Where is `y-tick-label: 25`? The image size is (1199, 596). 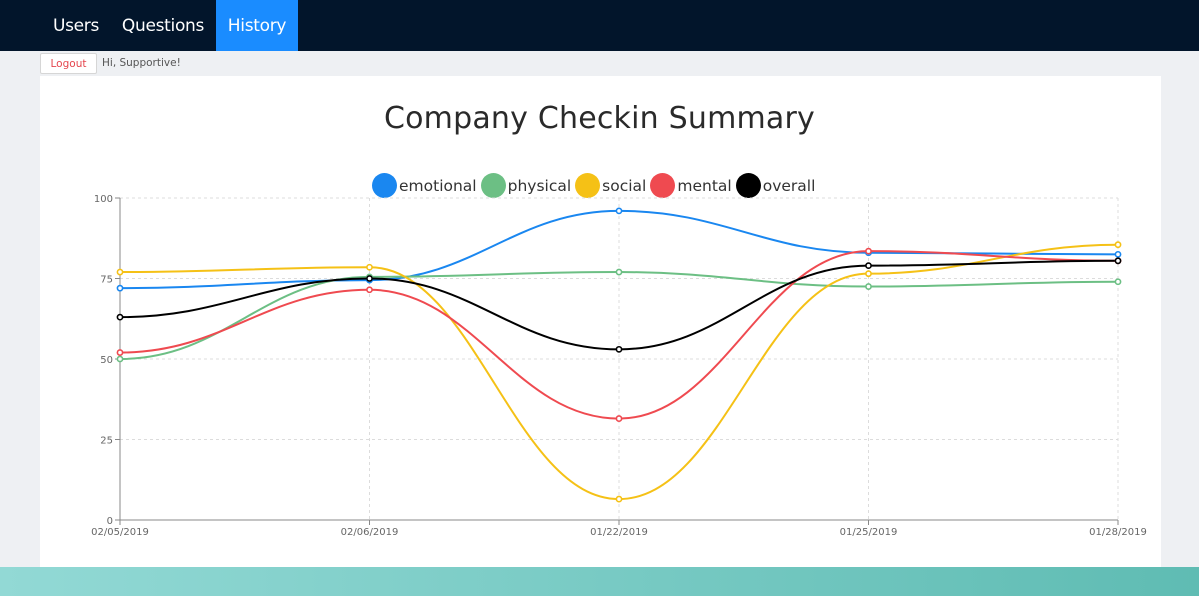 y-tick-label: 25 is located at coordinates (106, 441).